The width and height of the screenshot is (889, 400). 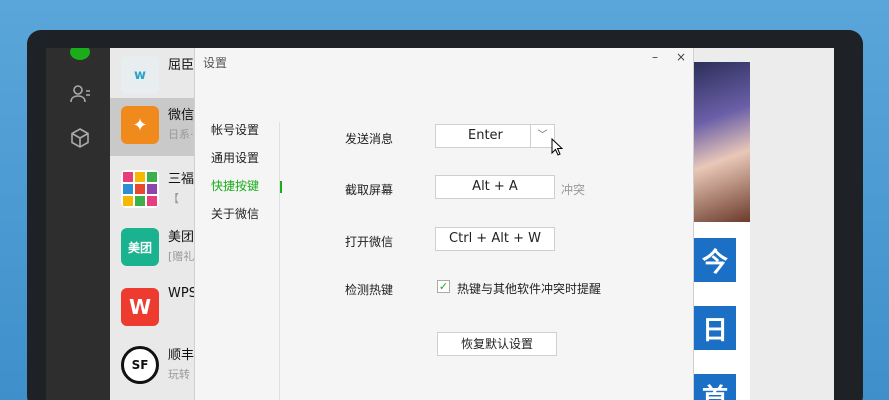 I want to click on reset-defaults-button: 恢复默认设置, so click(x=497, y=344).